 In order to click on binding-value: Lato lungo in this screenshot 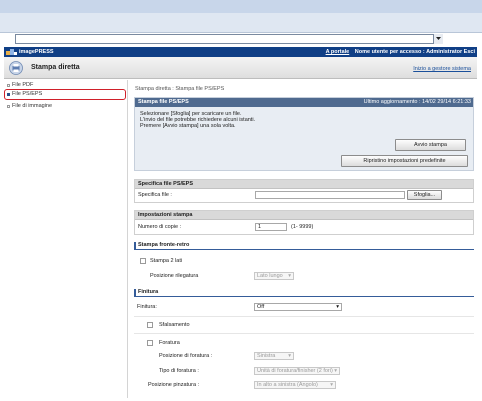, I will do `click(270, 276)`.